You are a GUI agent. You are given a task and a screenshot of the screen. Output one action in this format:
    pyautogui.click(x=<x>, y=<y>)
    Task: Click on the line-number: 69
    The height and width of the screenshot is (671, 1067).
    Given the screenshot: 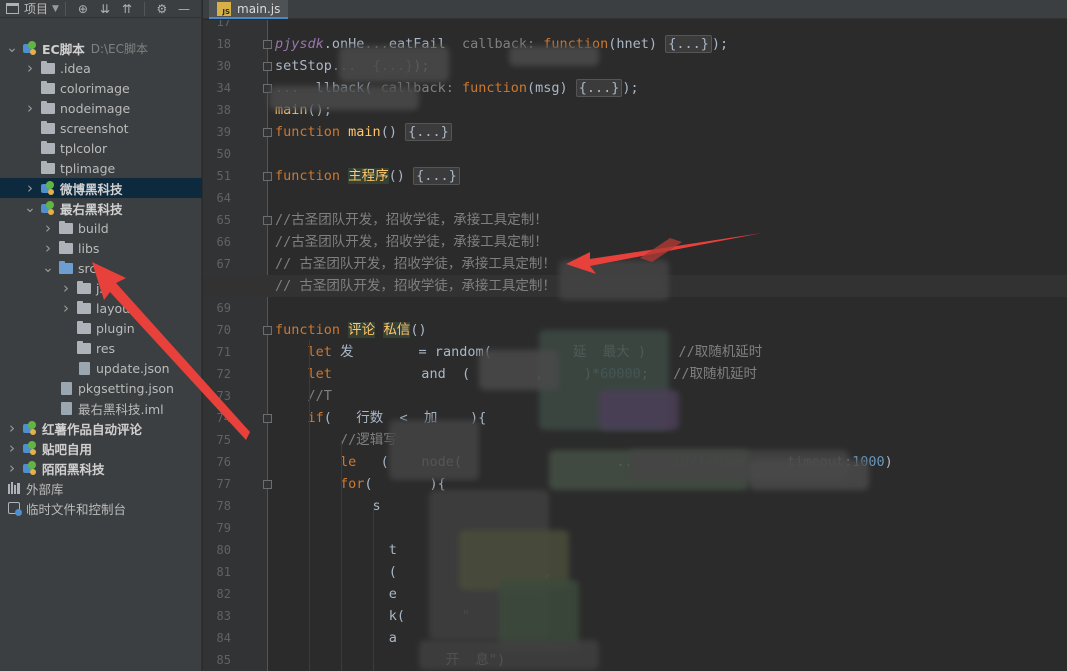 What is the action you would take?
    pyautogui.click(x=223, y=308)
    